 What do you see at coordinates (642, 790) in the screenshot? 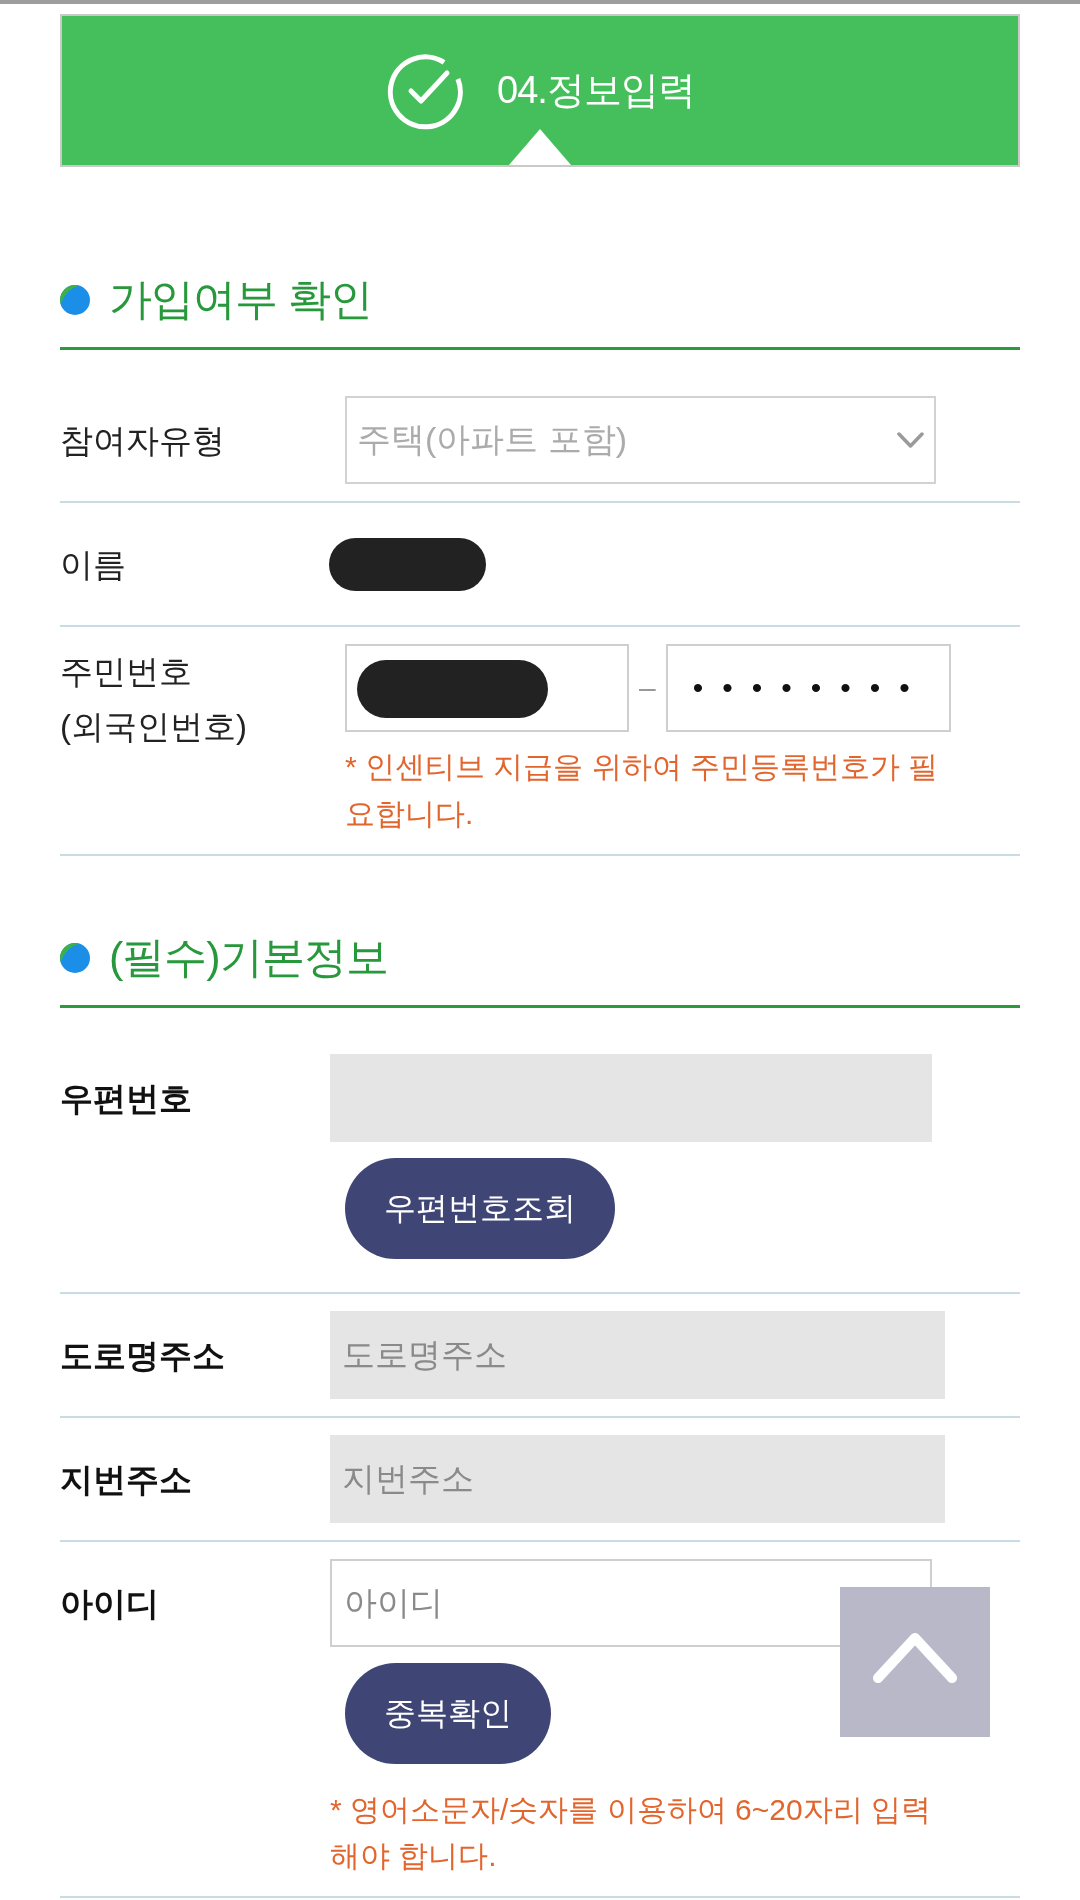
I see `note-text: * 인센티브 지급을 위하여 주민등록번호가 필요합니다.` at bounding box center [642, 790].